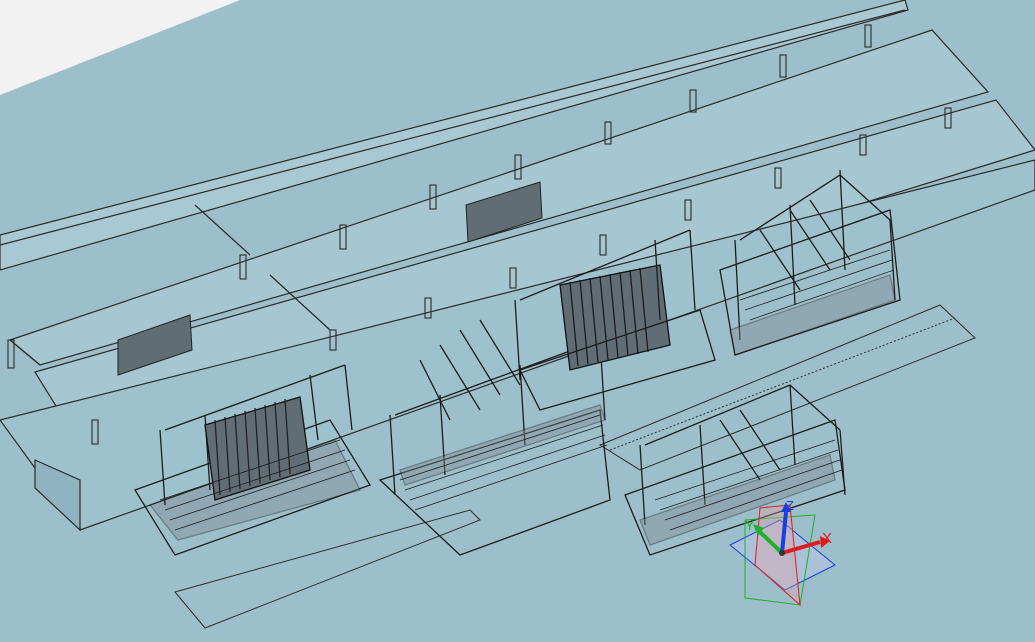  I want to click on background-corner, so click(120, 47).